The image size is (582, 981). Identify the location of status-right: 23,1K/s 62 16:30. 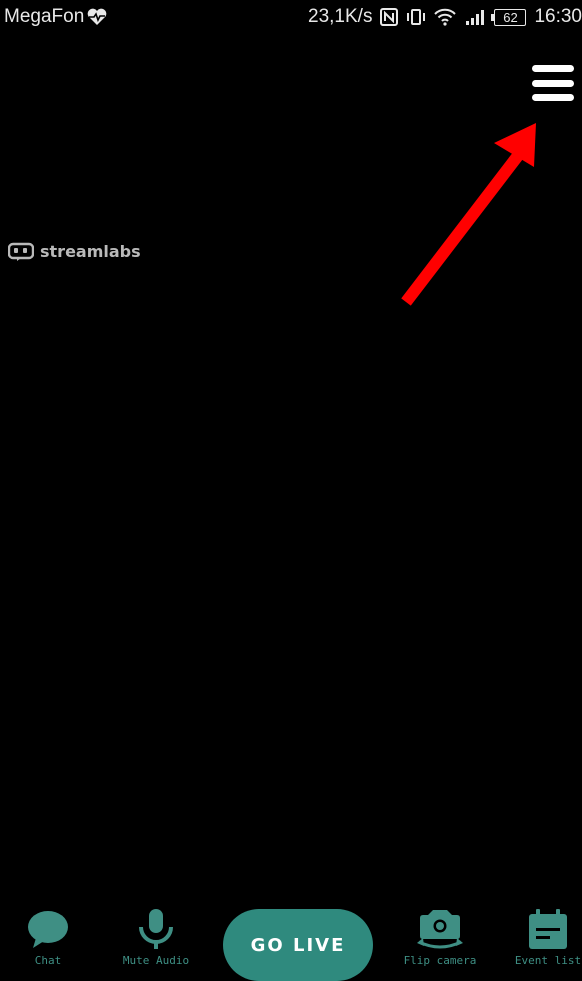
(445, 17).